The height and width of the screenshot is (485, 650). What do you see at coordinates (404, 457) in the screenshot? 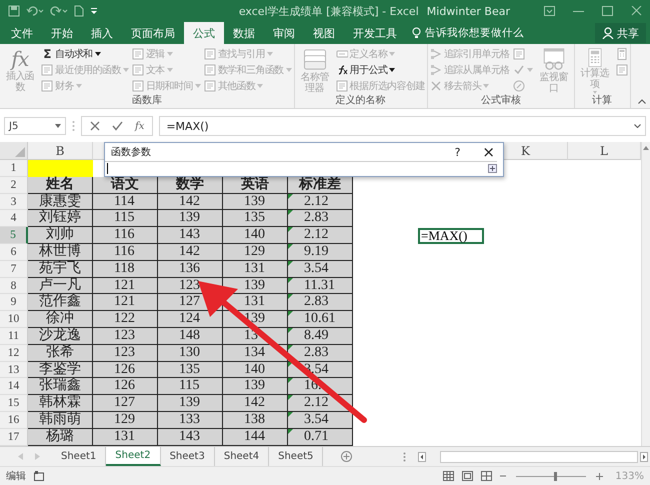
I see `splitter-icon` at bounding box center [404, 457].